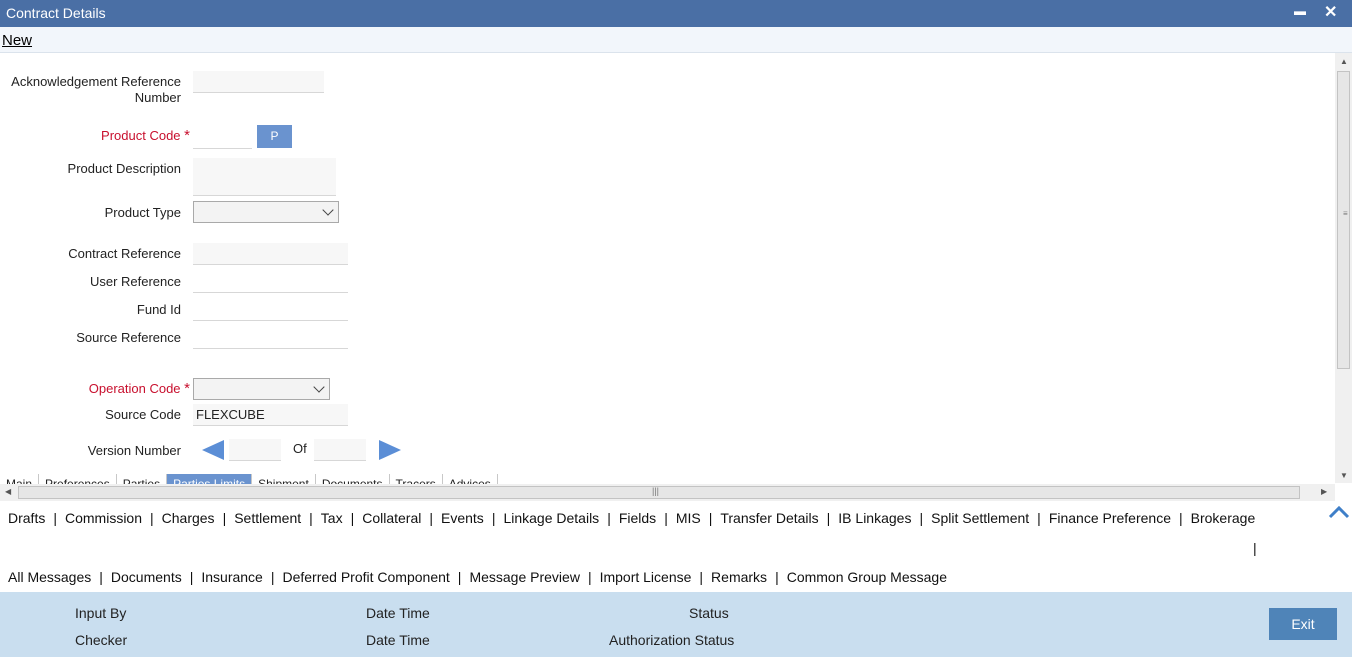 Image resolution: width=1352 pixels, height=657 pixels. What do you see at coordinates (332, 518) in the screenshot?
I see `tax-link: Tax` at bounding box center [332, 518].